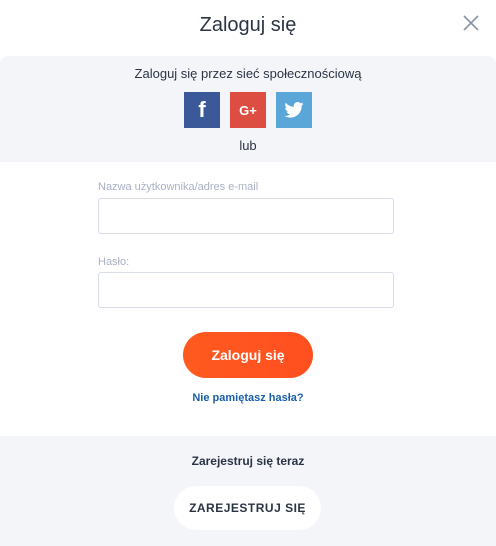  What do you see at coordinates (248, 145) in the screenshot?
I see `or-separator: lub` at bounding box center [248, 145].